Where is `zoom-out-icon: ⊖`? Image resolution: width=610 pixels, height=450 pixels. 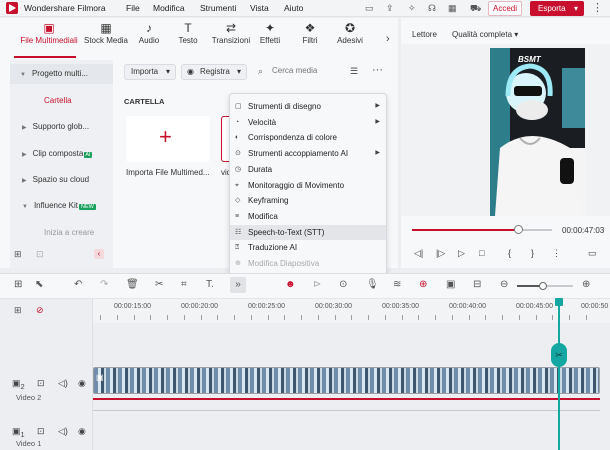 zoom-out-icon: ⊖ is located at coordinates (504, 284).